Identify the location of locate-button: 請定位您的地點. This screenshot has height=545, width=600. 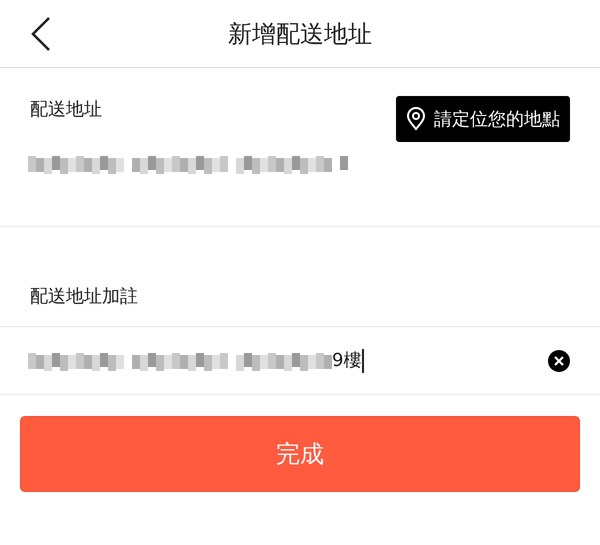
(483, 119).